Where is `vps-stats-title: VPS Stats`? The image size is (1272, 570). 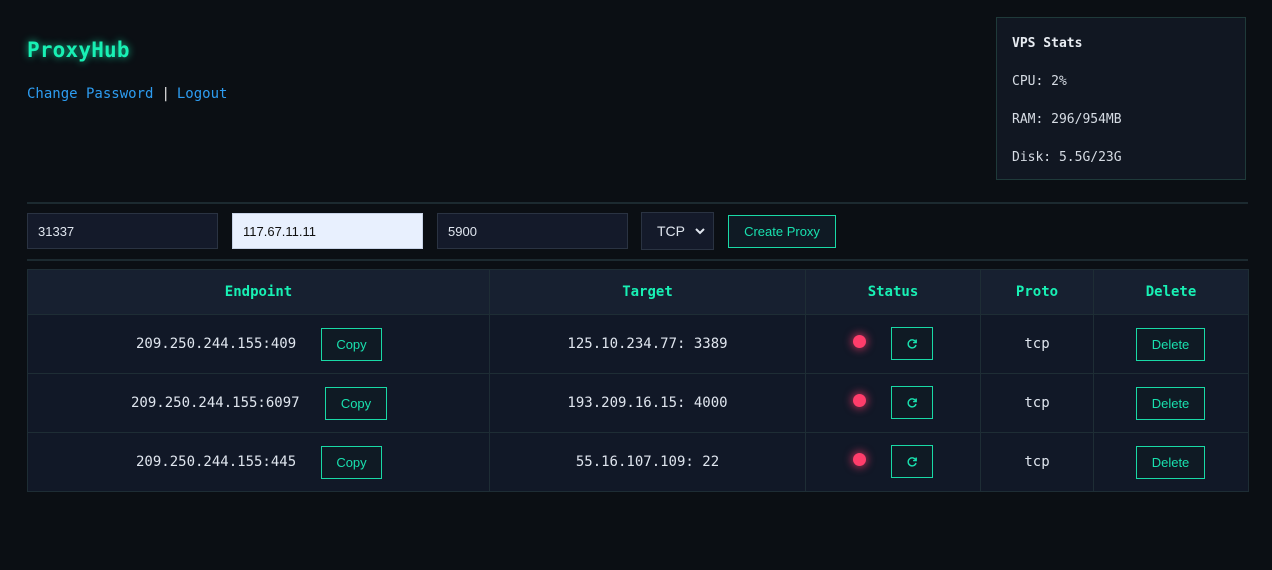 vps-stats-title: VPS Stats is located at coordinates (1047, 43).